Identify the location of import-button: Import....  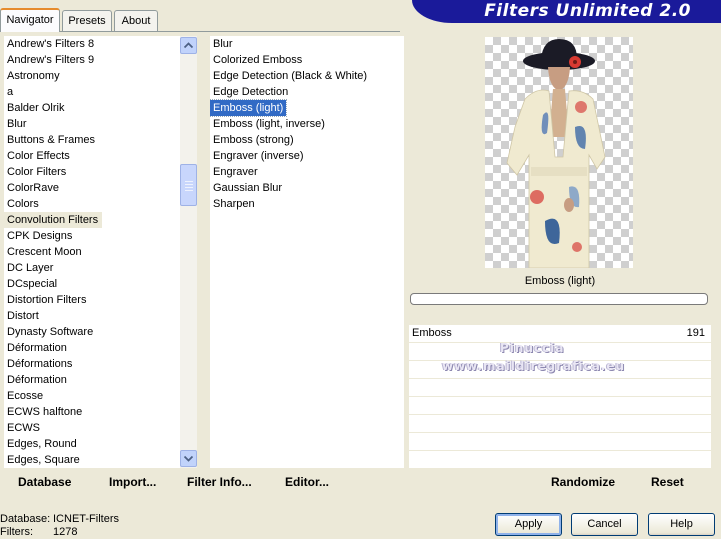
(132, 482).